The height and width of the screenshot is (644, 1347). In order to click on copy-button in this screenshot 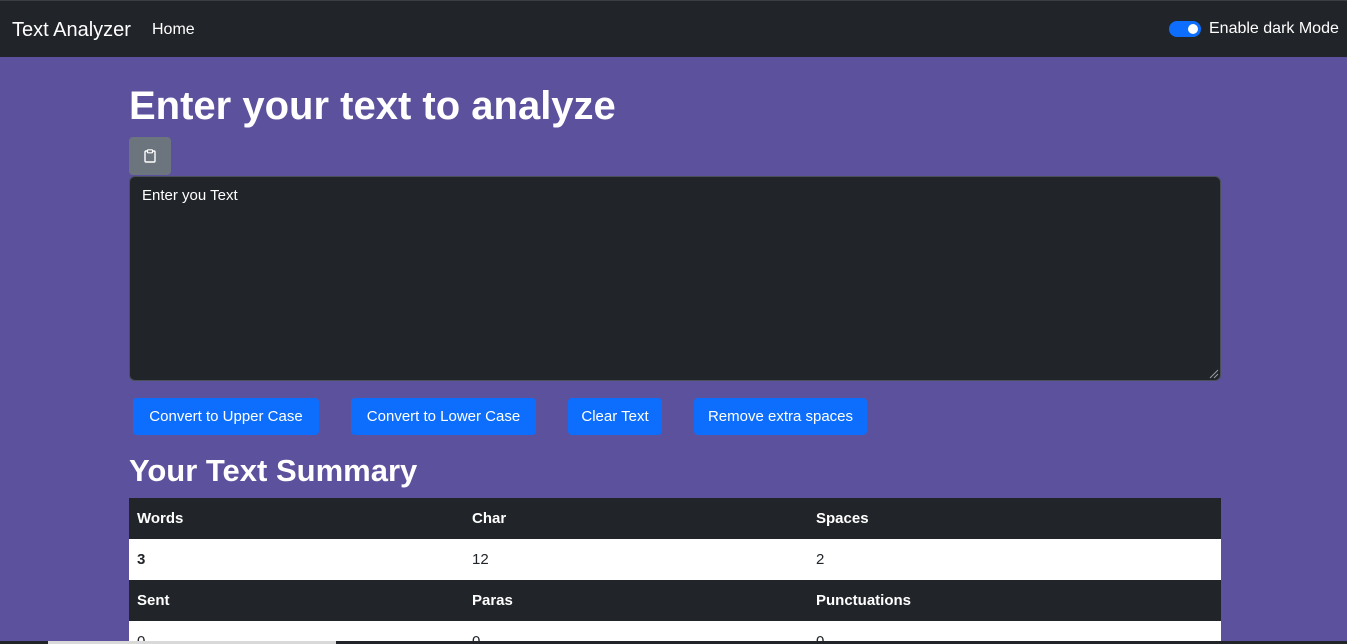, I will do `click(150, 156)`.